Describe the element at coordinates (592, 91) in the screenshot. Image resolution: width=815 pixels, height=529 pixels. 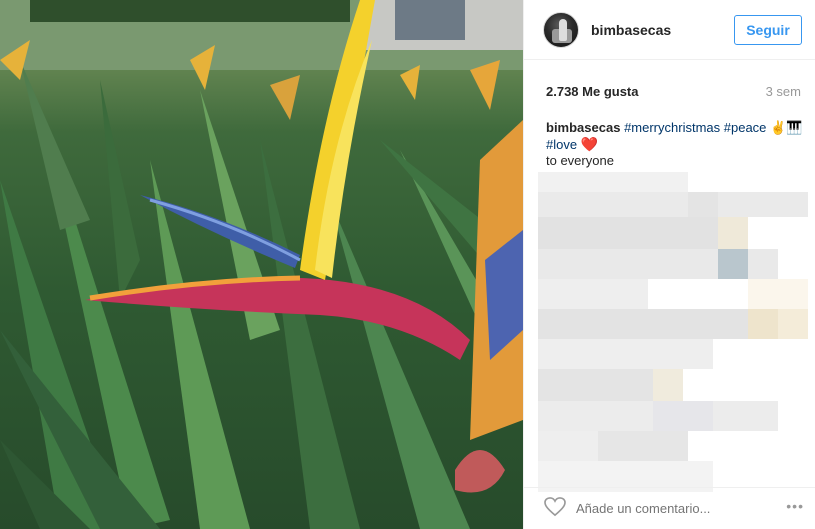
I see `likes-count: 2.738 Me gusta` at that location.